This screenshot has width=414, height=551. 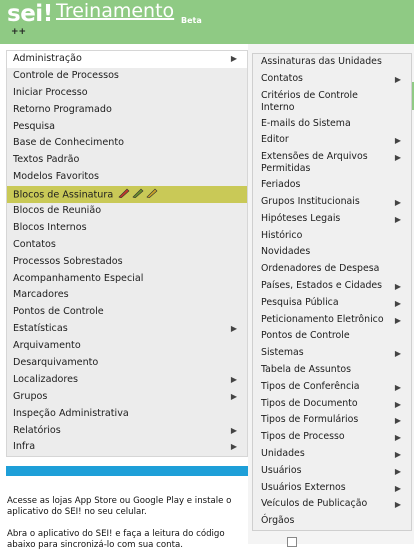 I want to click on menu-item-label: Blocos Internos, so click(x=50, y=227).